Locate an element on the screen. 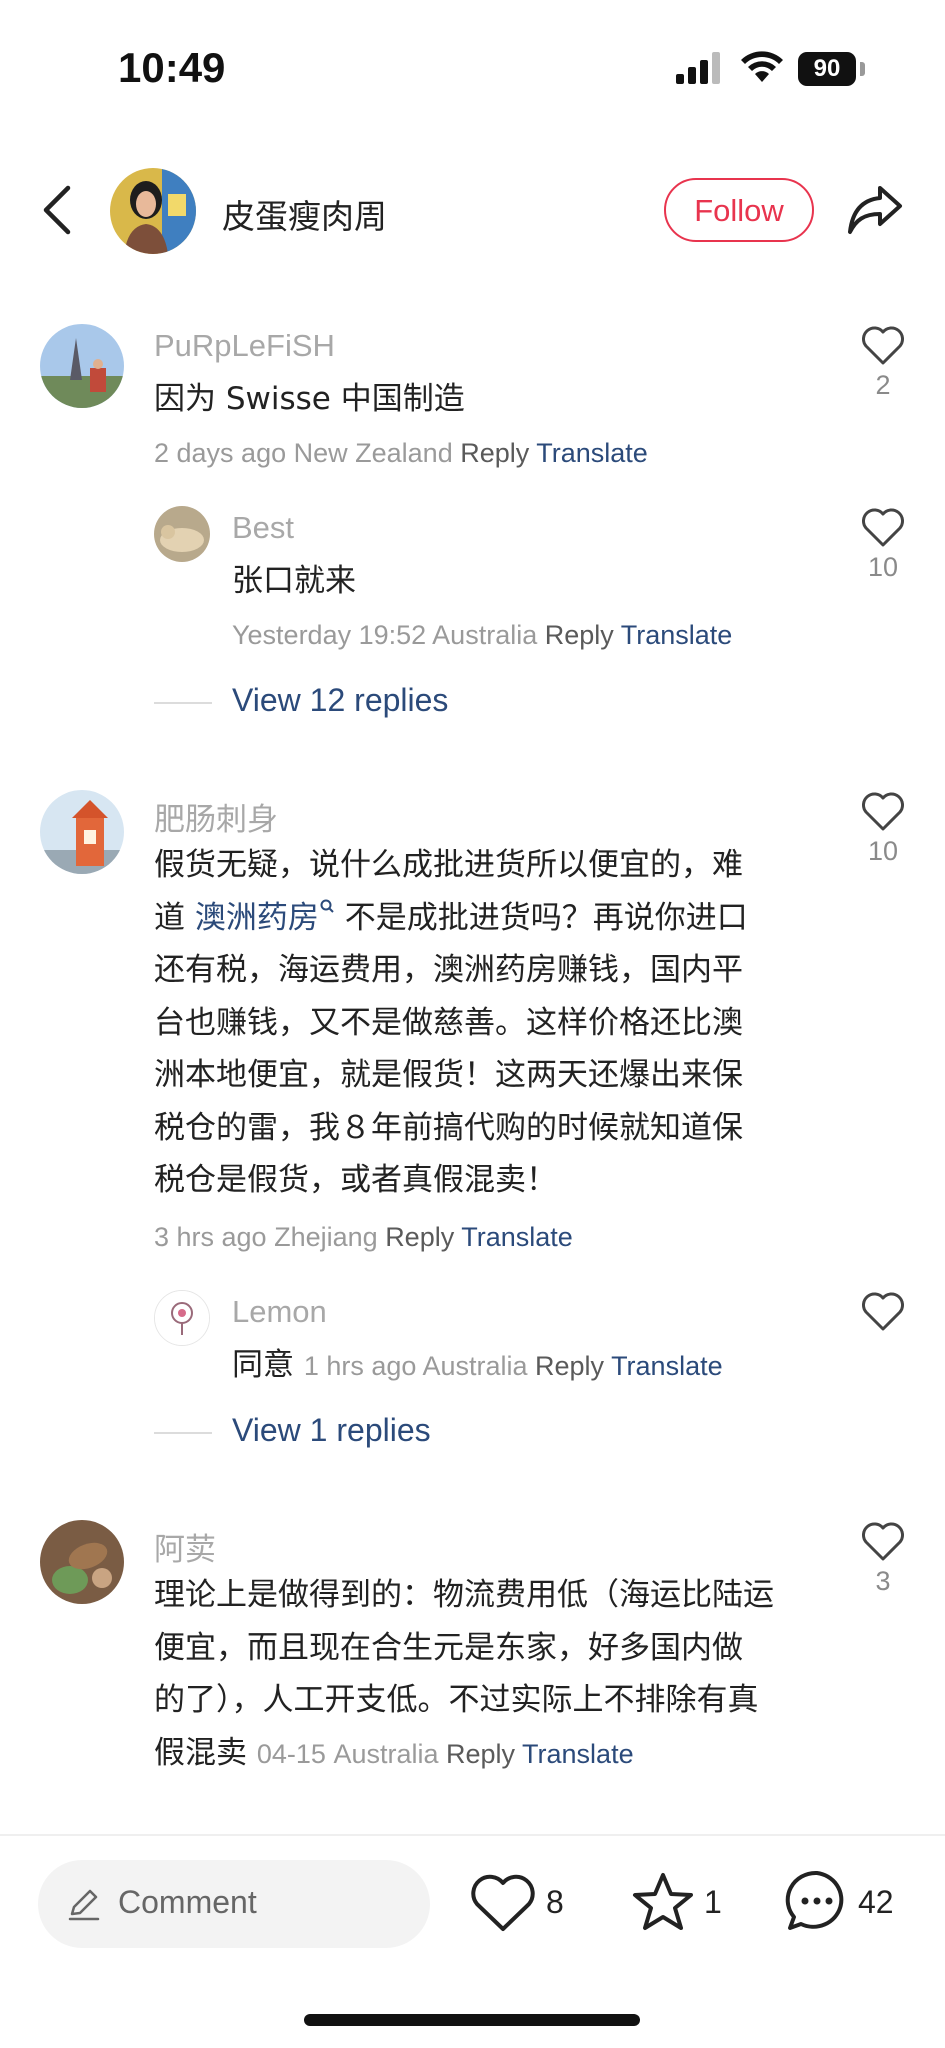  comment-line: 洲本地便宜，就是假货！这两天还爆出来保 is located at coordinates (448, 1075).